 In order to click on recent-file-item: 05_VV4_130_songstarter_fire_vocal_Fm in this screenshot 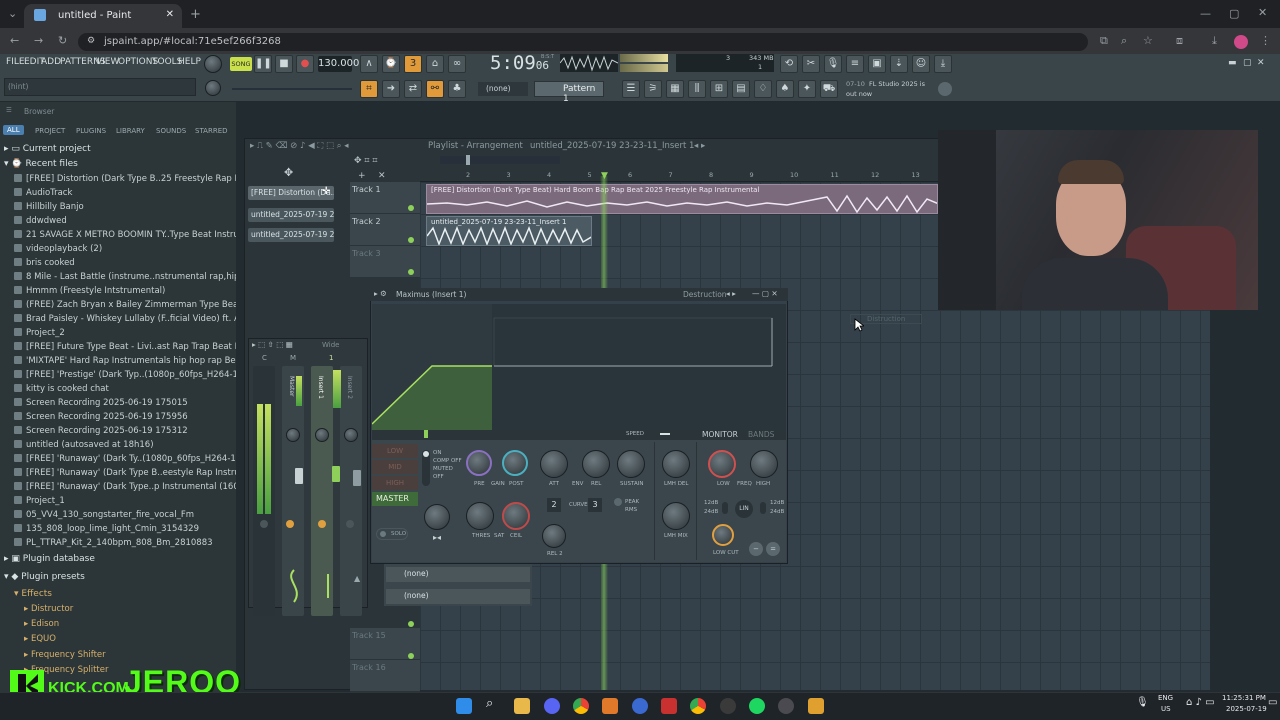, I will do `click(125, 515)`.